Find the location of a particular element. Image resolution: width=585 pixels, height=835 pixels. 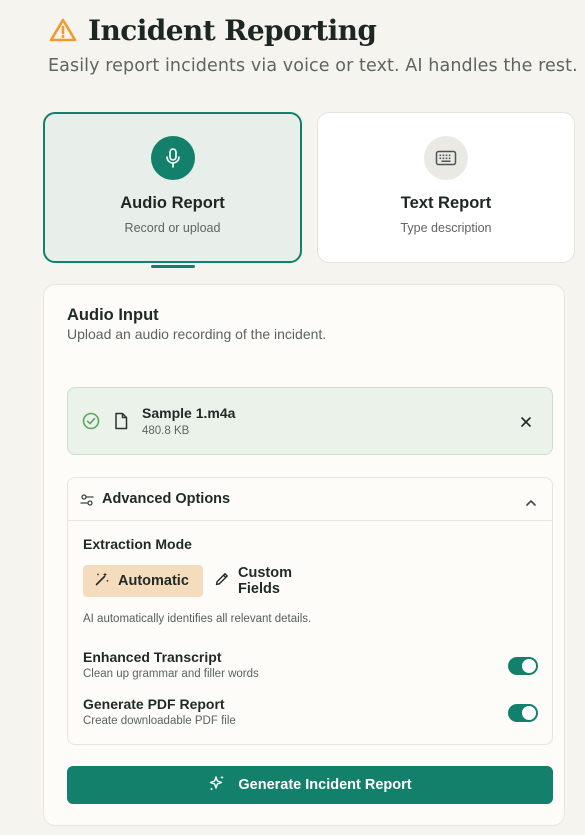

extraction-mode-label: Extraction Mode is located at coordinates (137, 544).